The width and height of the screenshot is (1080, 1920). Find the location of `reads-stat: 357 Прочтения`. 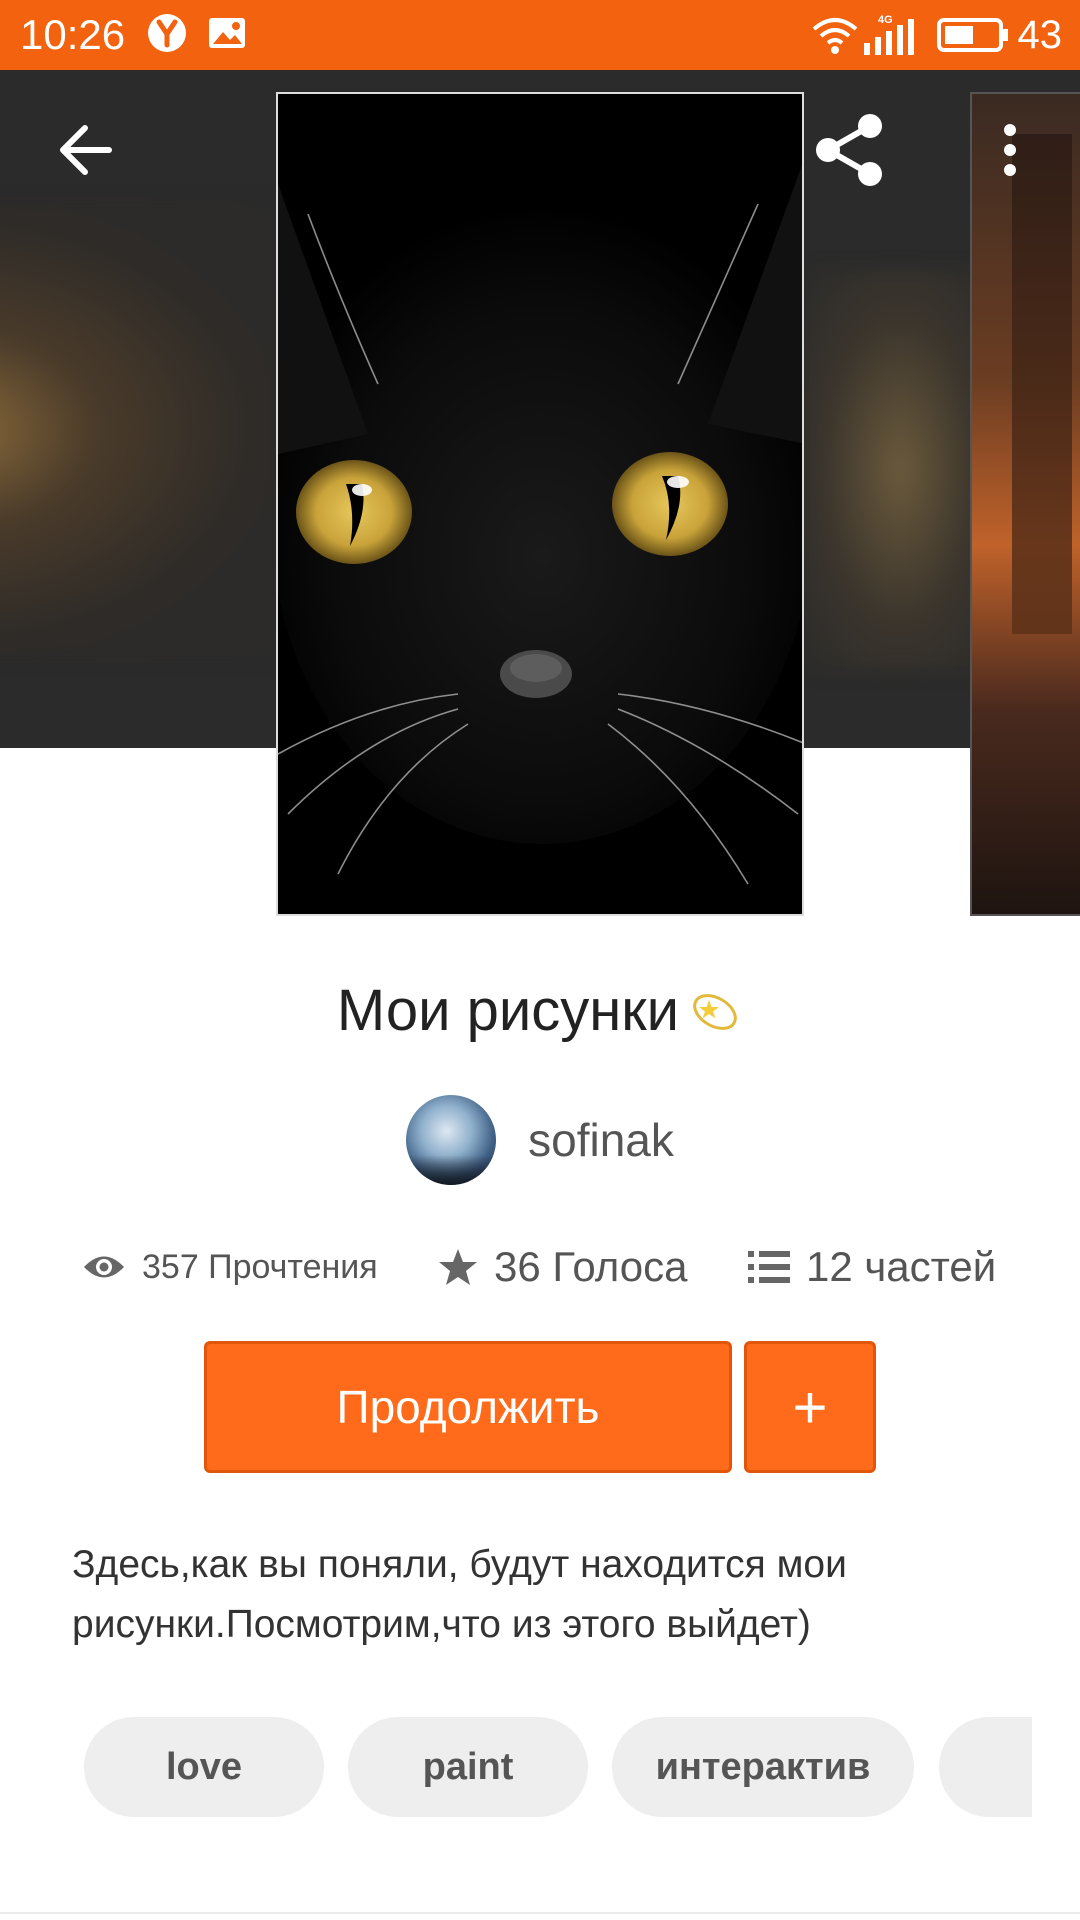

reads-stat: 357 Прочтения is located at coordinates (230, 1267).